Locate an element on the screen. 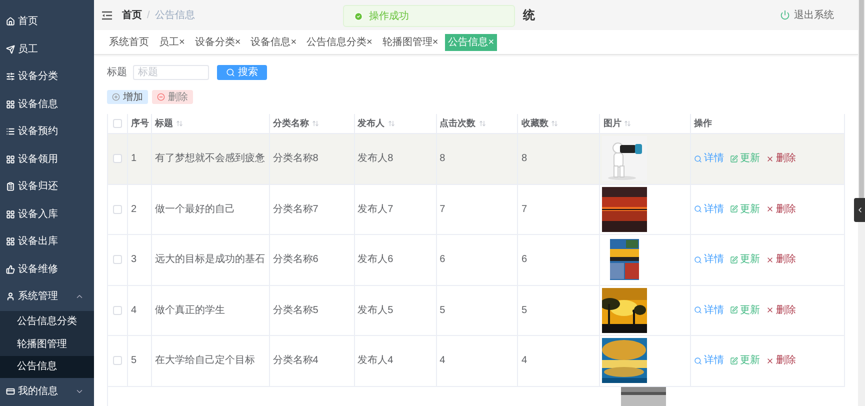 The width and height of the screenshot is (865, 406). menu-fold-icon is located at coordinates (107, 15).